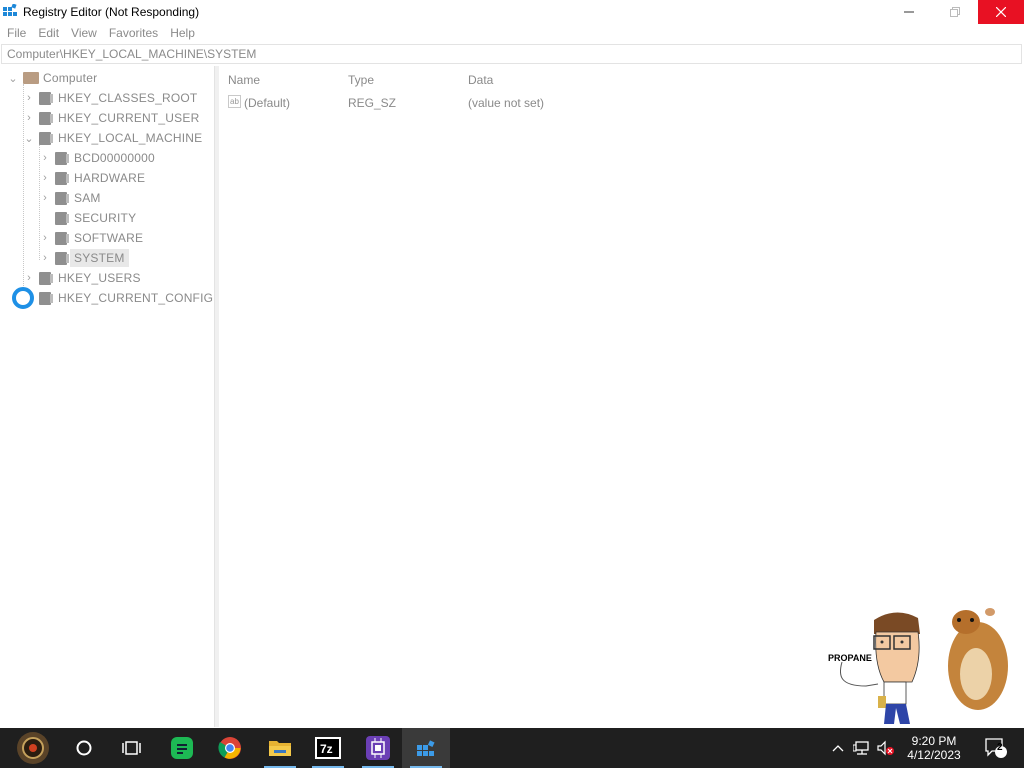 Image resolution: width=1024 pixels, height=768 pixels. What do you see at coordinates (1000, 747) in the screenshot?
I see `notification-count: 2` at bounding box center [1000, 747].